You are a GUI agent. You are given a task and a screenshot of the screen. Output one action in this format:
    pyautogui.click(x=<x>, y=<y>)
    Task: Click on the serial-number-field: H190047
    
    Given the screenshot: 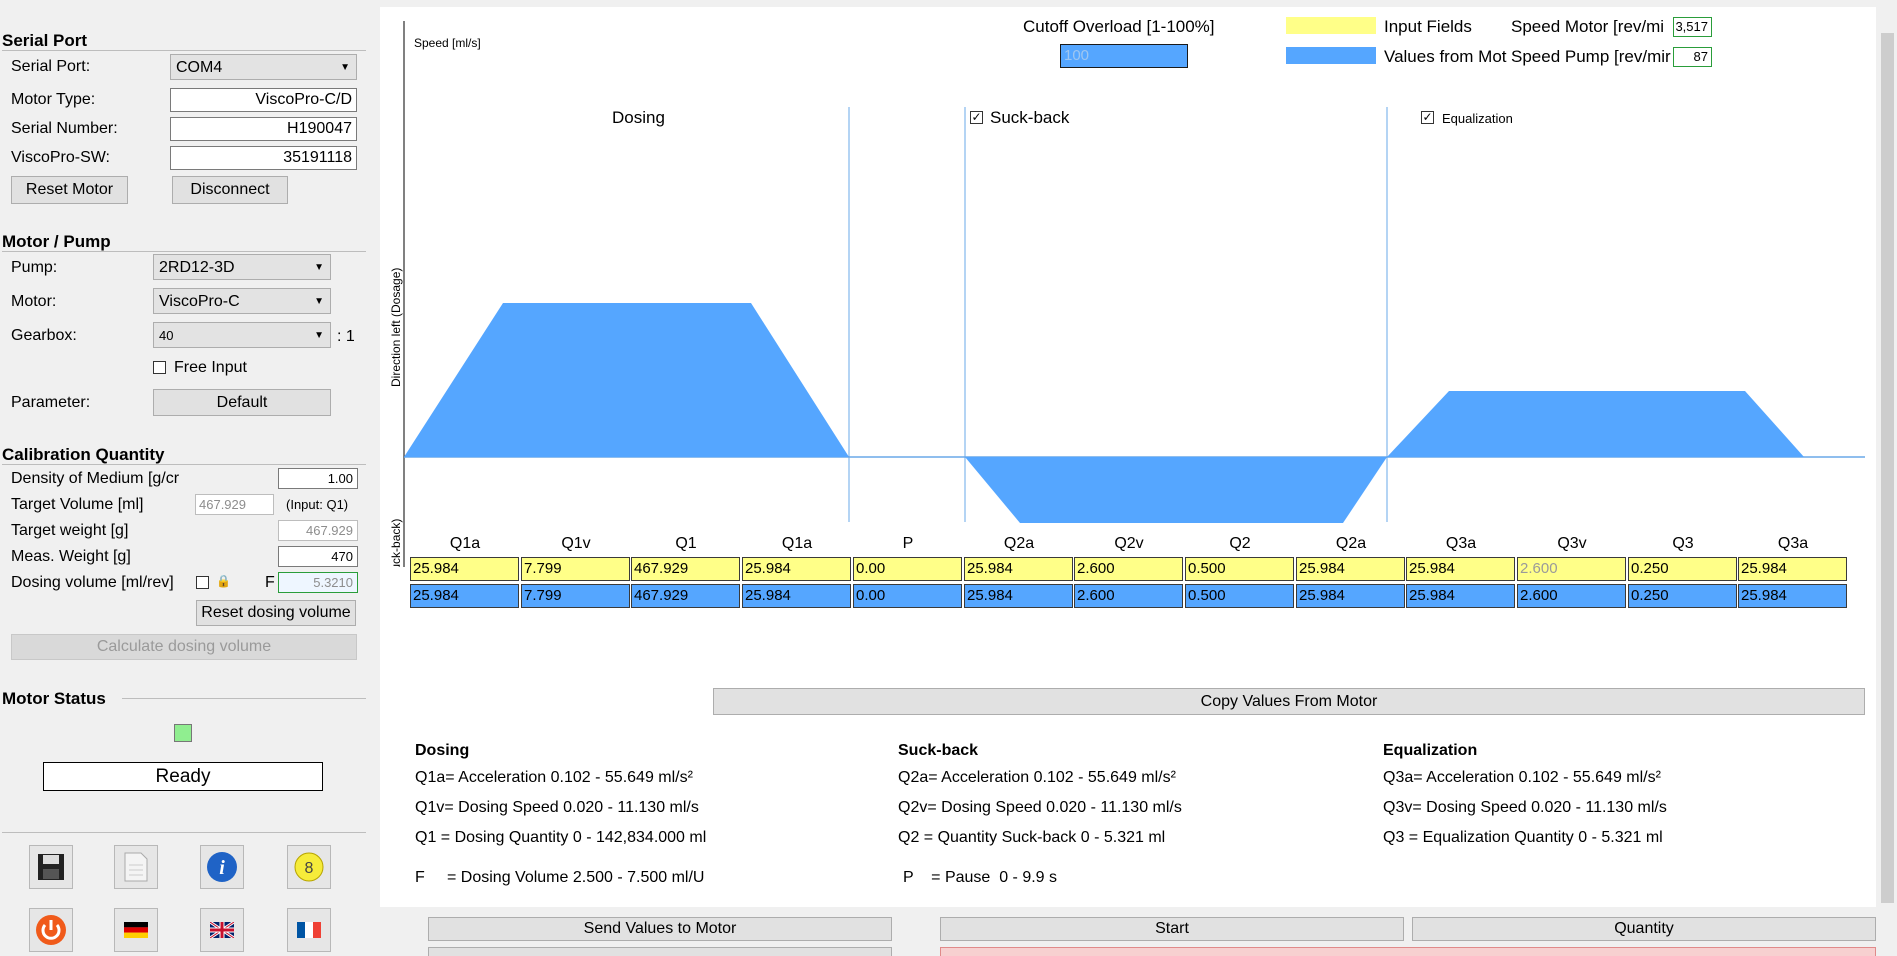 What is the action you would take?
    pyautogui.click(x=263, y=129)
    